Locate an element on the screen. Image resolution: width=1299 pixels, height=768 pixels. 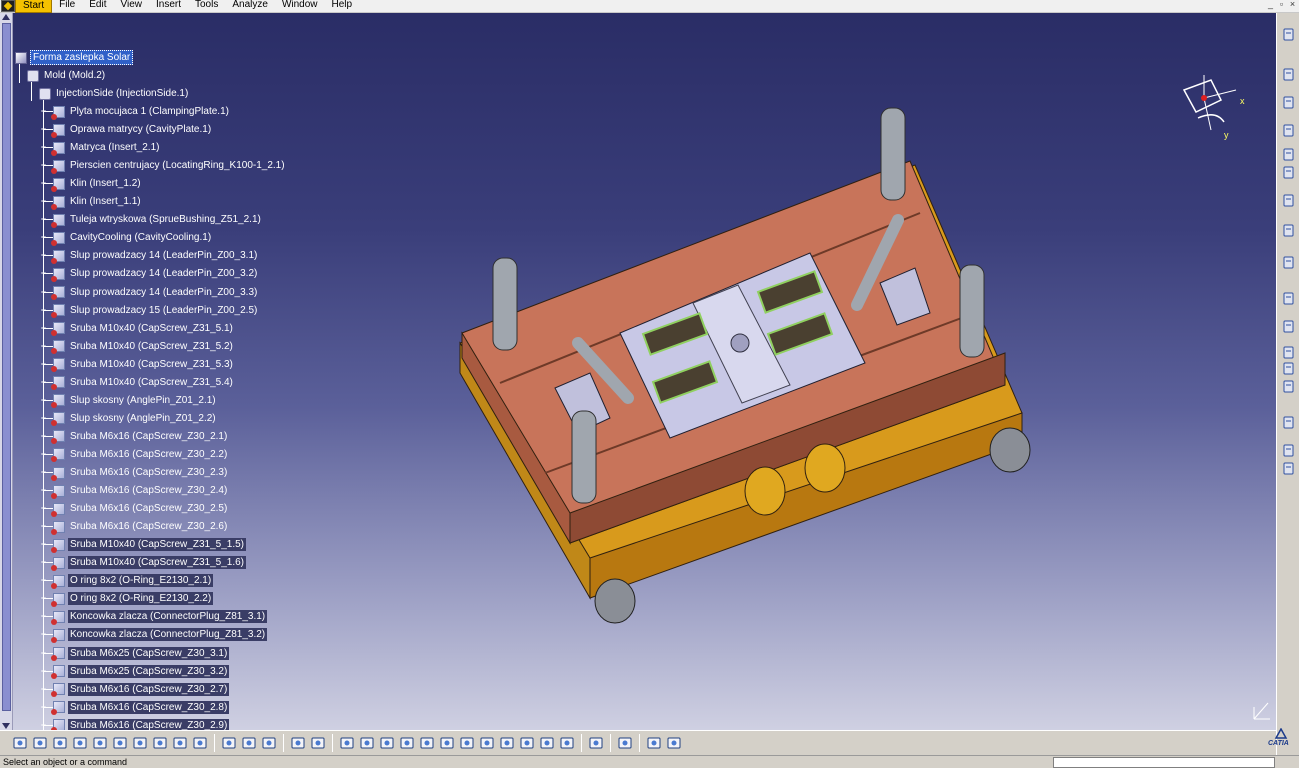
catalog-icon is located at coordinates (1288, 450).